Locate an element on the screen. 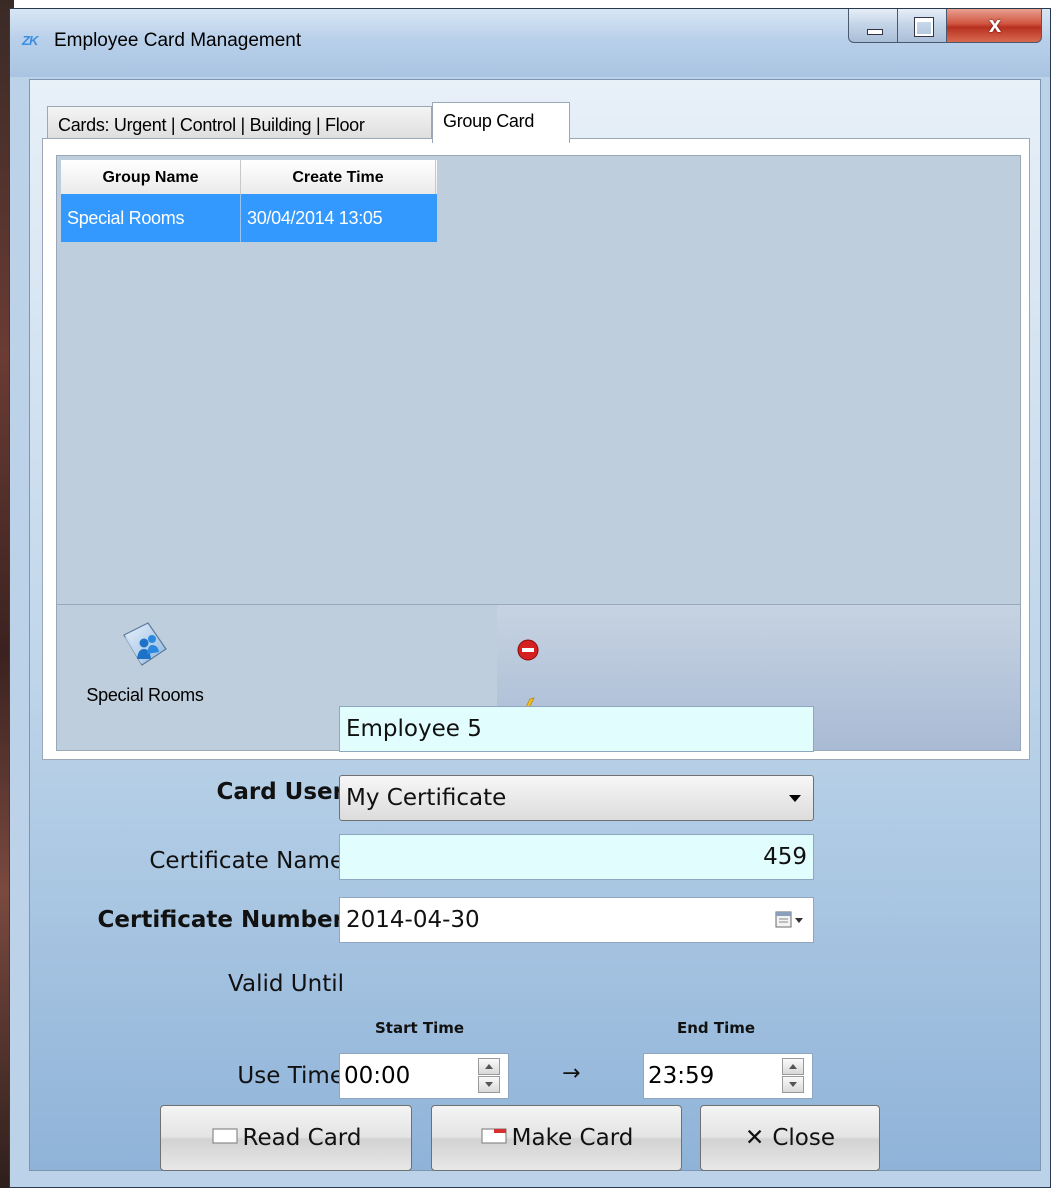 This screenshot has width=1051, height=1188. app-logo: ZK is located at coordinates (30, 40).